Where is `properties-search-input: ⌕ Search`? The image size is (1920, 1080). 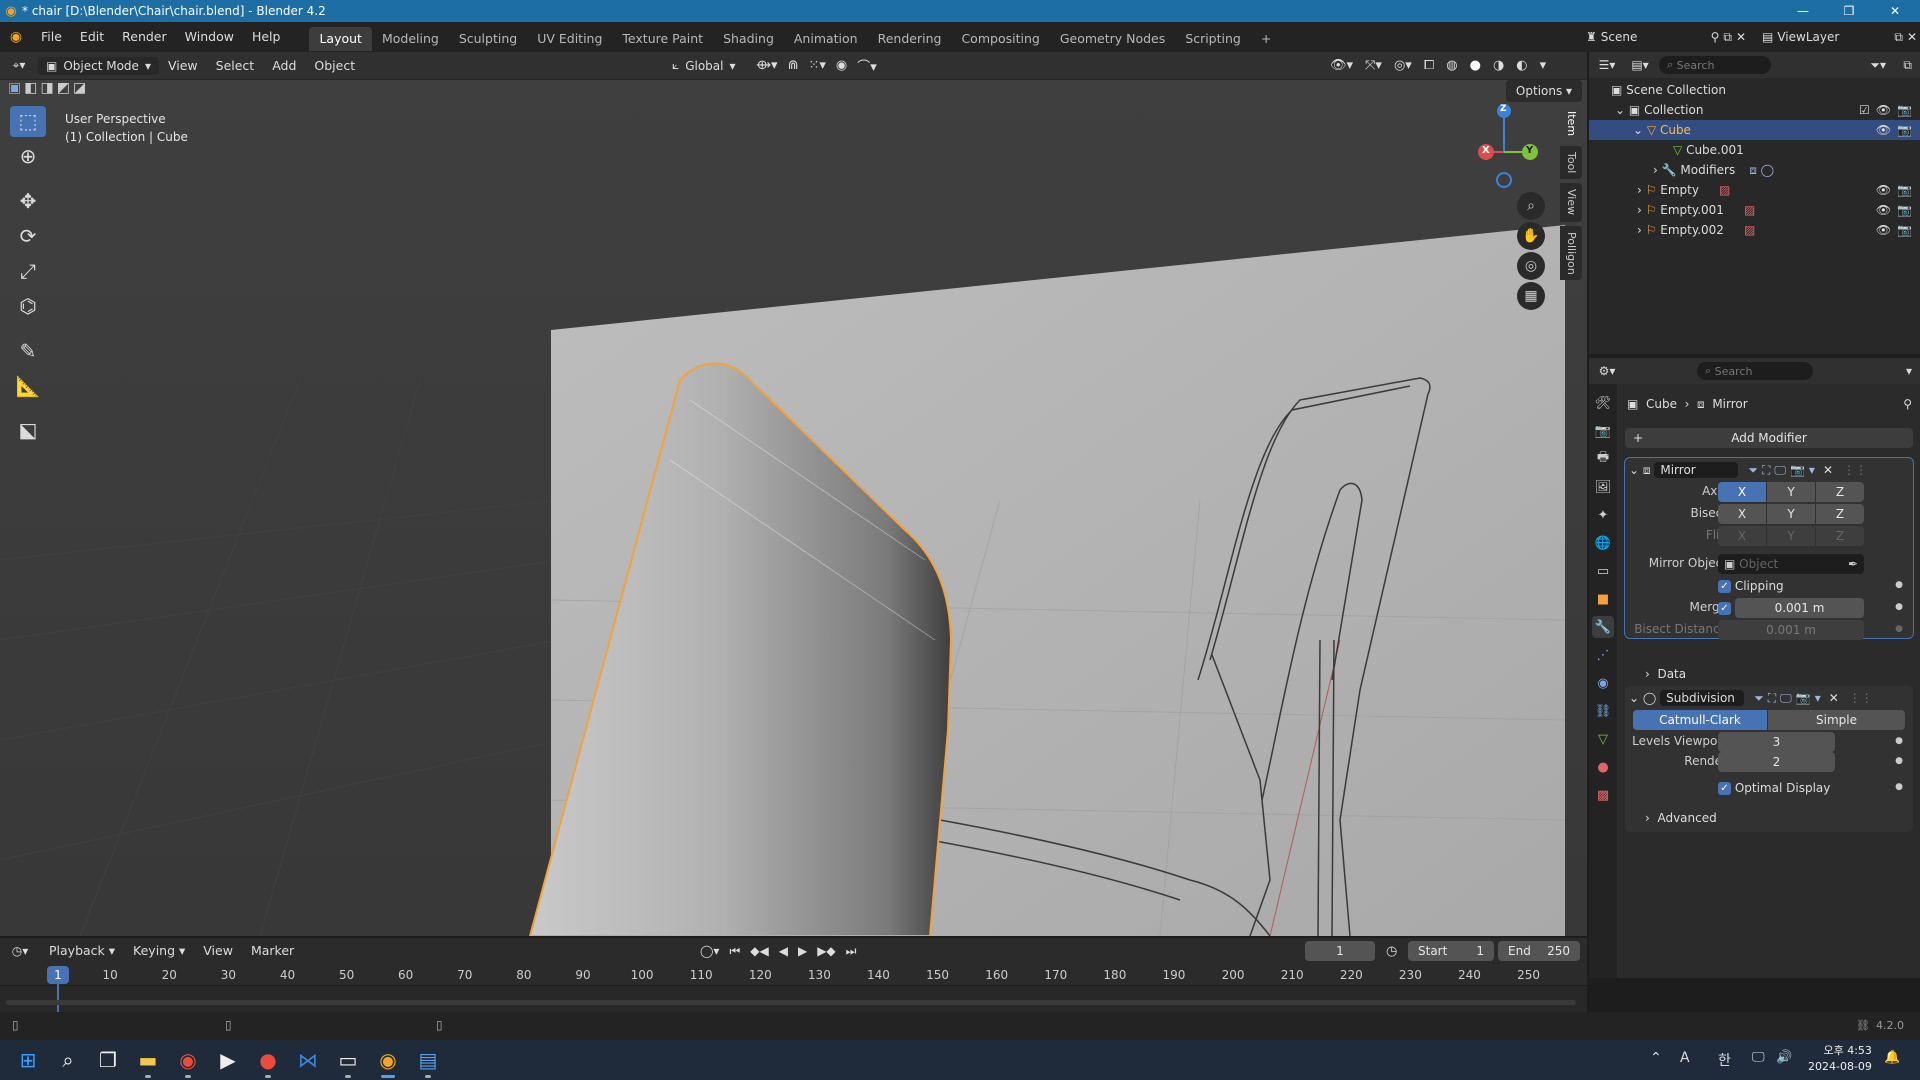 properties-search-input: ⌕ Search is located at coordinates (1755, 371).